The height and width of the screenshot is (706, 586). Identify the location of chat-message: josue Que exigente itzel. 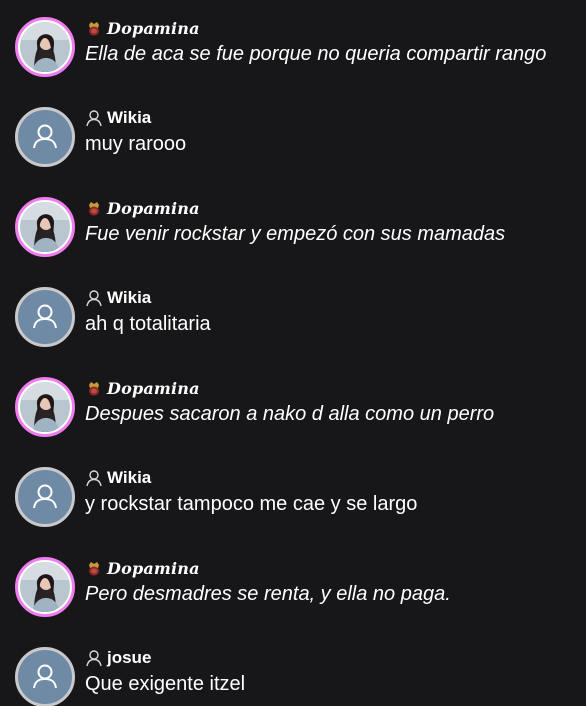
(293, 676).